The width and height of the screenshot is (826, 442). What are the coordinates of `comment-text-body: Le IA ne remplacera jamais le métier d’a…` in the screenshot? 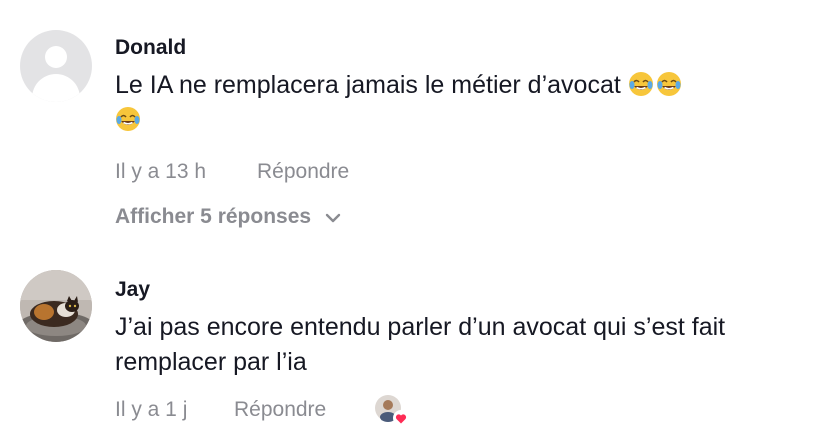 It's located at (368, 85).